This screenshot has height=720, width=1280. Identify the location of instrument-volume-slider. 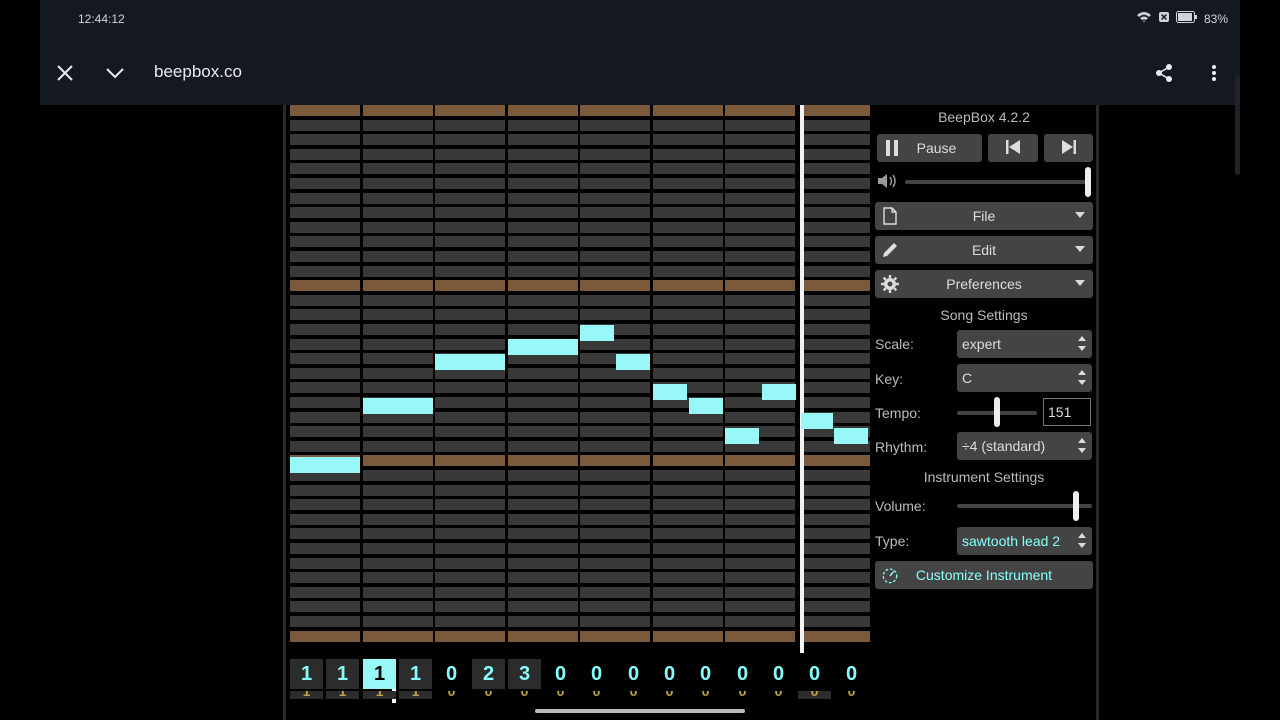
(1075, 506).